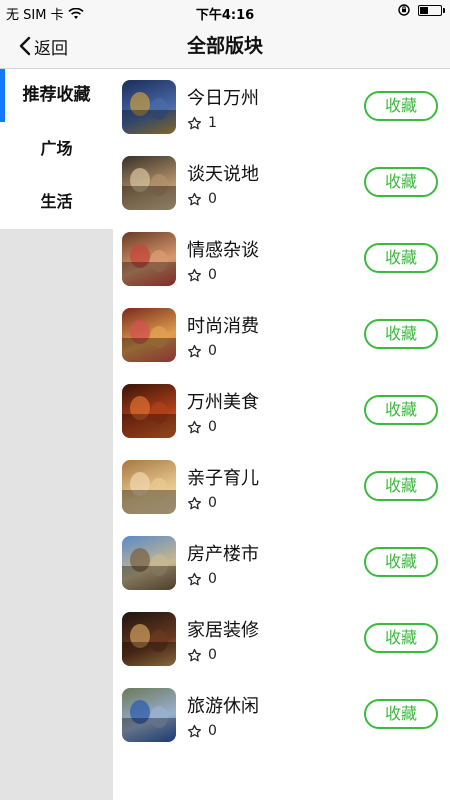 The height and width of the screenshot is (800, 450). What do you see at coordinates (281, 563) in the screenshot?
I see `board-row: 房产楼市 0 收藏` at bounding box center [281, 563].